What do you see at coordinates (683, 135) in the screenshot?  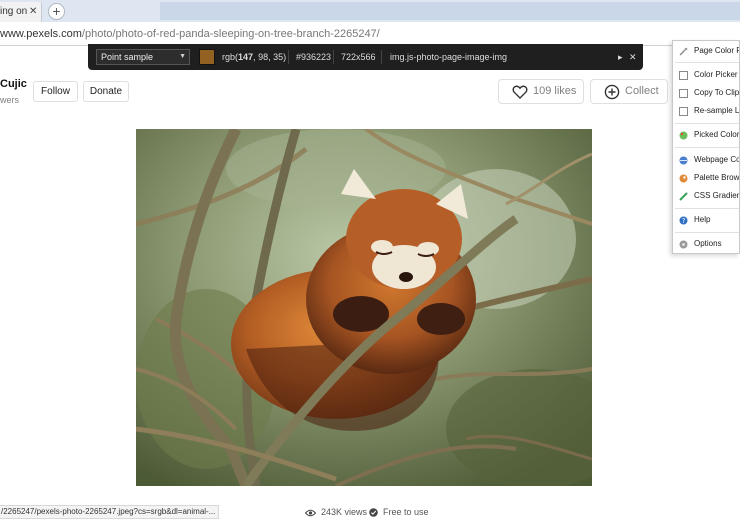 I see `palette-icon` at bounding box center [683, 135].